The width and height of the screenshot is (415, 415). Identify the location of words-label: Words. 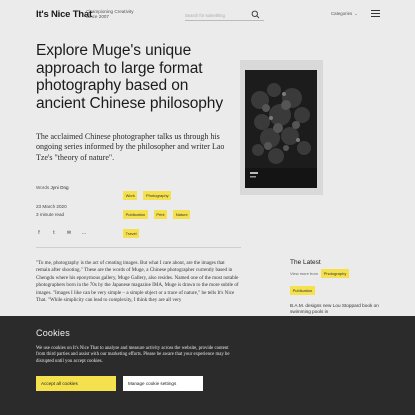
(43, 187).